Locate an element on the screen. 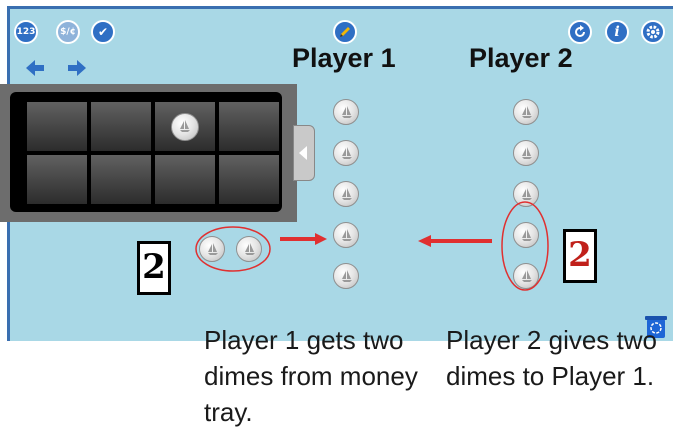 The image size is (673, 432). pencil-icon is located at coordinates (345, 32).